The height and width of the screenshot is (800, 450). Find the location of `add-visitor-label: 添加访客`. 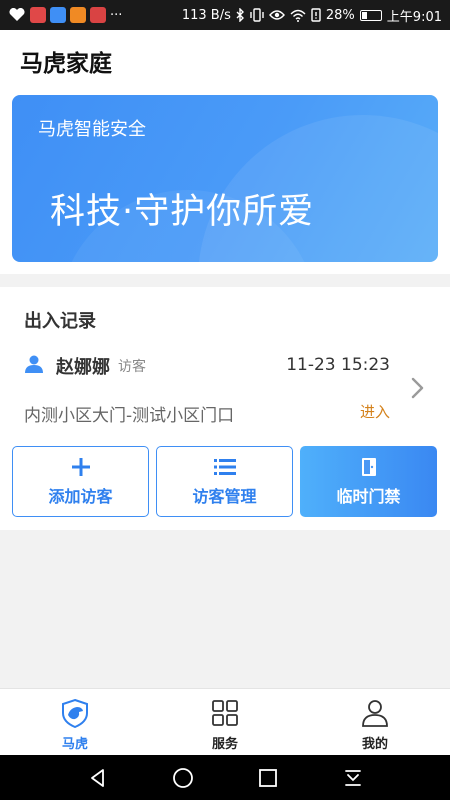

add-visitor-label: 添加访客 is located at coordinates (80, 496).